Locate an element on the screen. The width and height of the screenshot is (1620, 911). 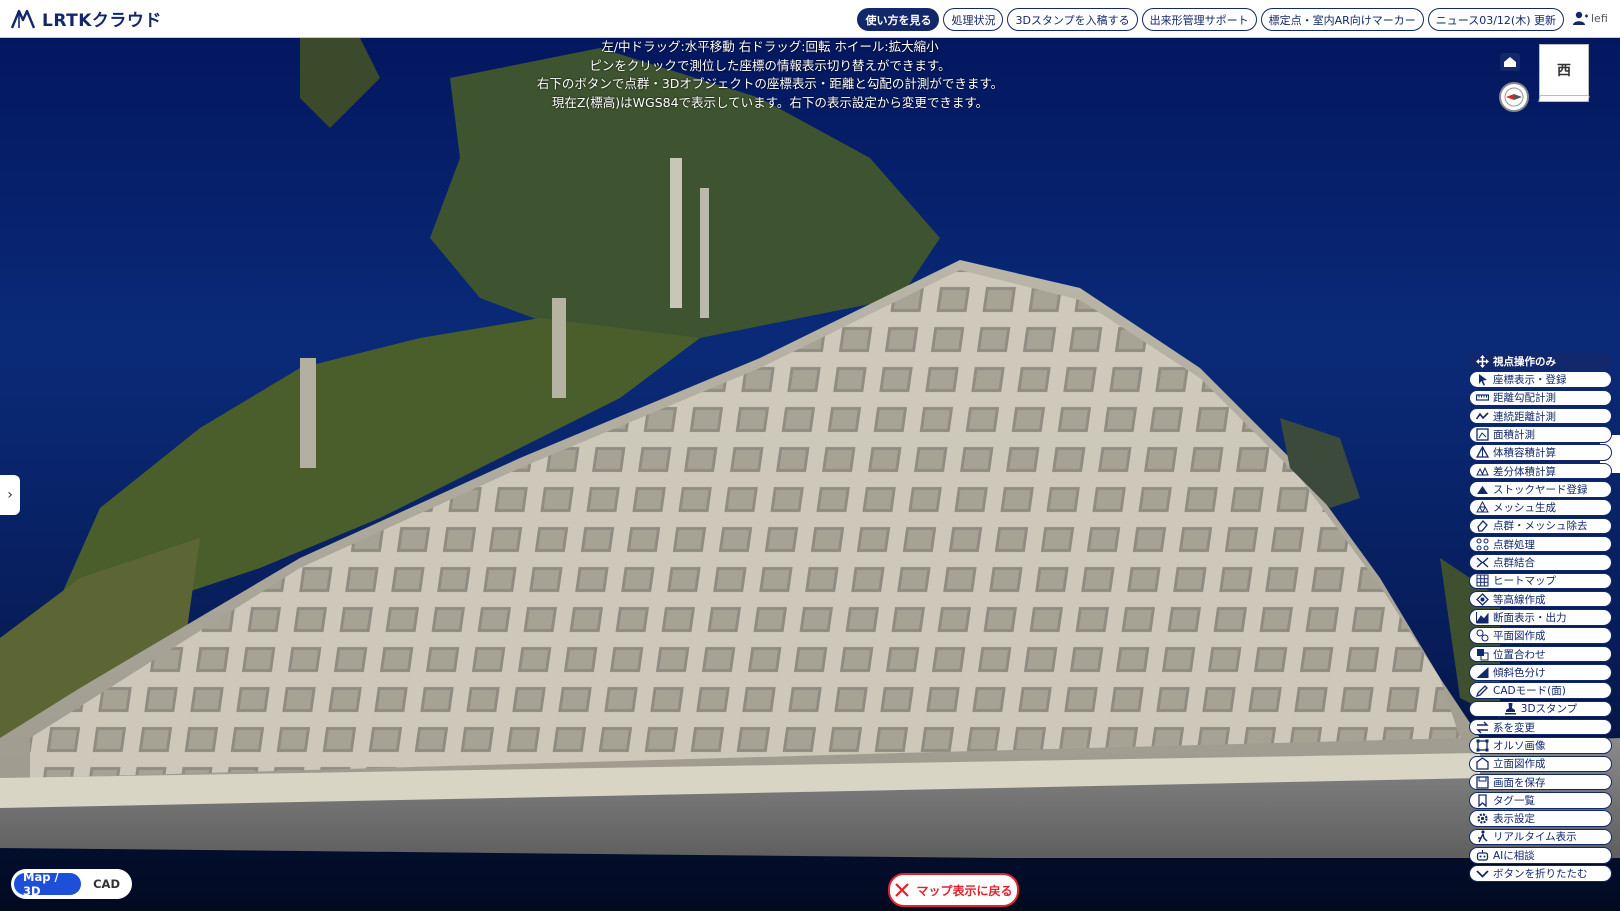
tool-button: 断面表示・出力 is located at coordinates (1540, 617).